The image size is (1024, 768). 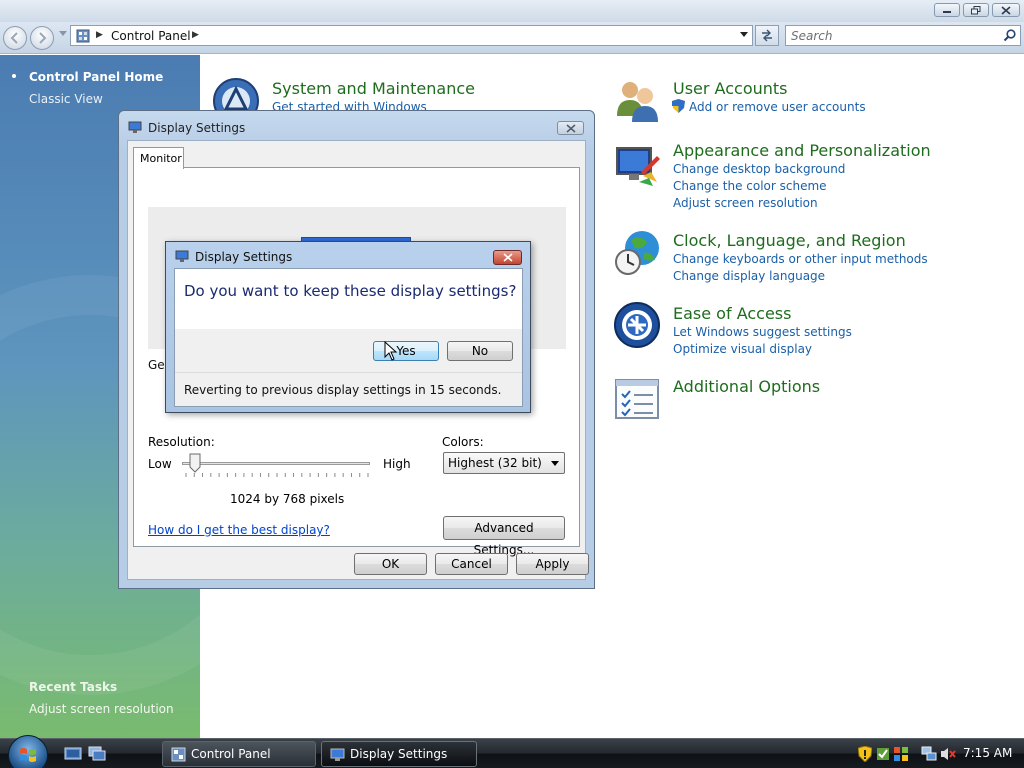 I want to click on refresh-icon, so click(x=767, y=35).